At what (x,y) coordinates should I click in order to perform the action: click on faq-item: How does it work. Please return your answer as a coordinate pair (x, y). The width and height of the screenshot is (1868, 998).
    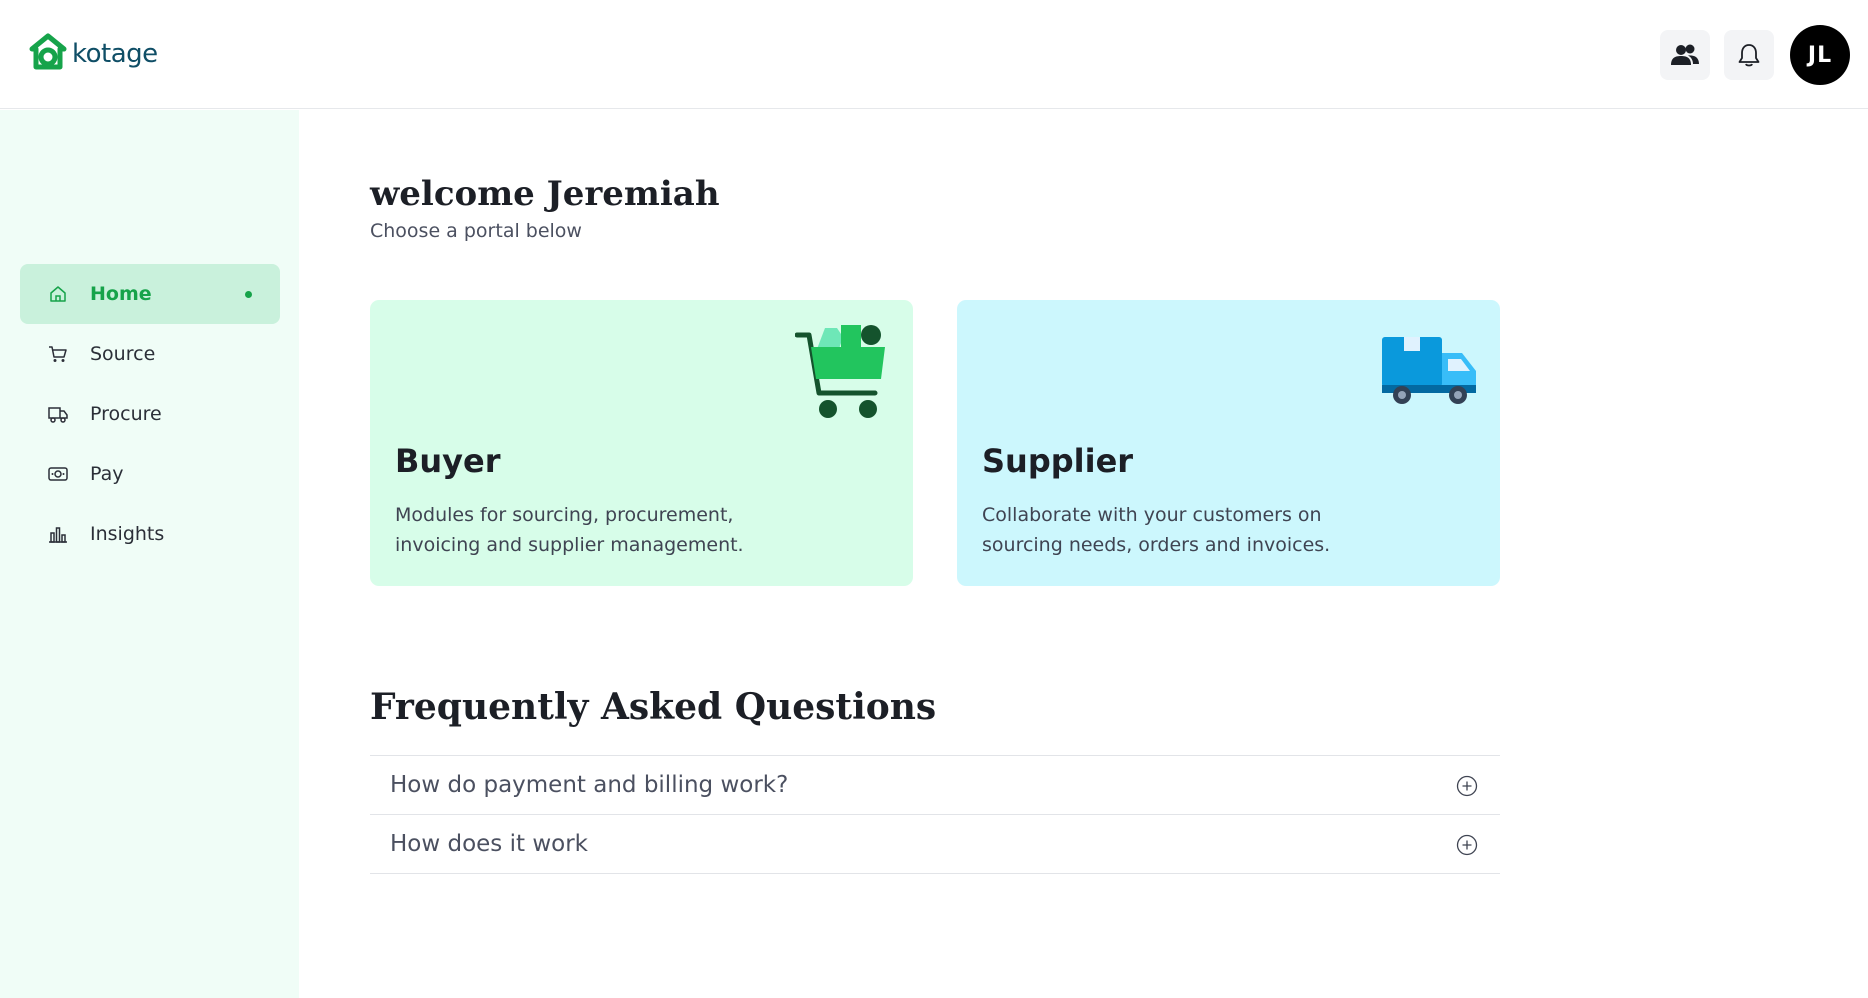
    Looking at the image, I should click on (935, 844).